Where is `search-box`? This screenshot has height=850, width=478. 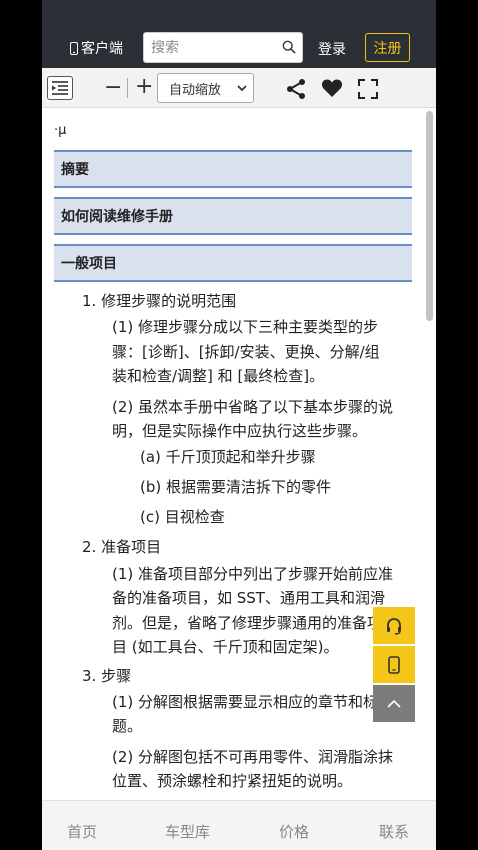 search-box is located at coordinates (223, 47).